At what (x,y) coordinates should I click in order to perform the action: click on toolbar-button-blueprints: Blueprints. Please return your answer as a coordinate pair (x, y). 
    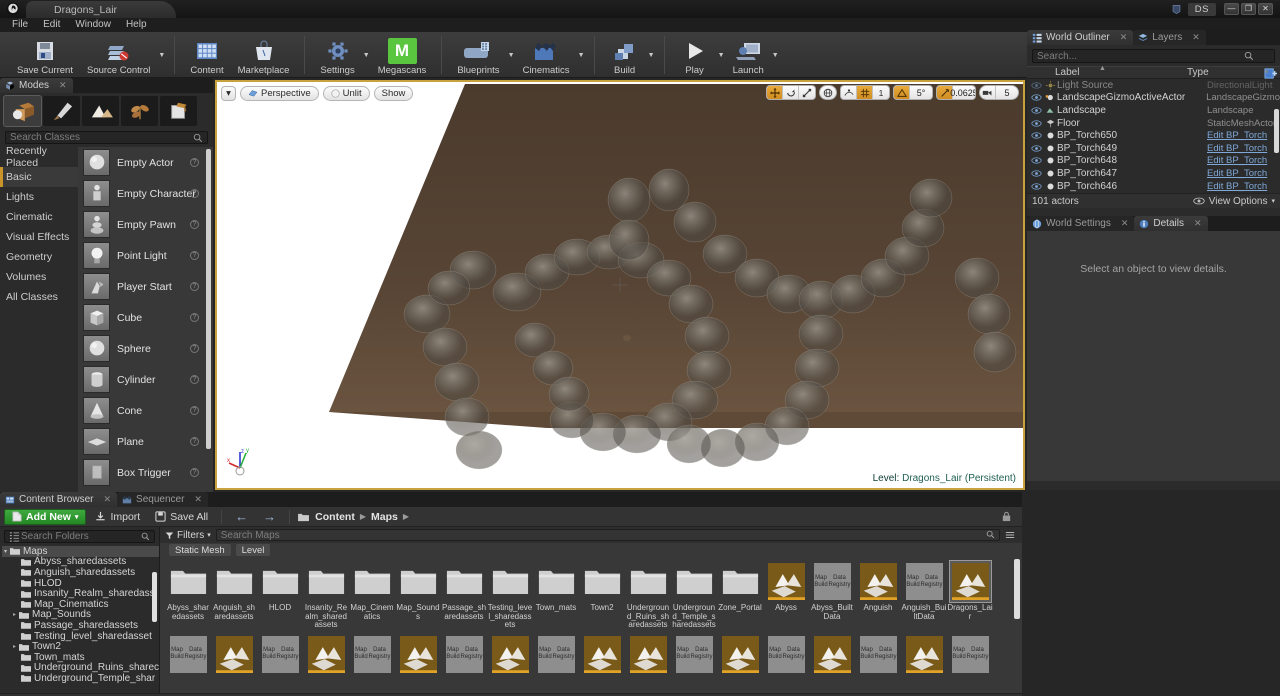
    Looking at the image, I should click on (478, 56).